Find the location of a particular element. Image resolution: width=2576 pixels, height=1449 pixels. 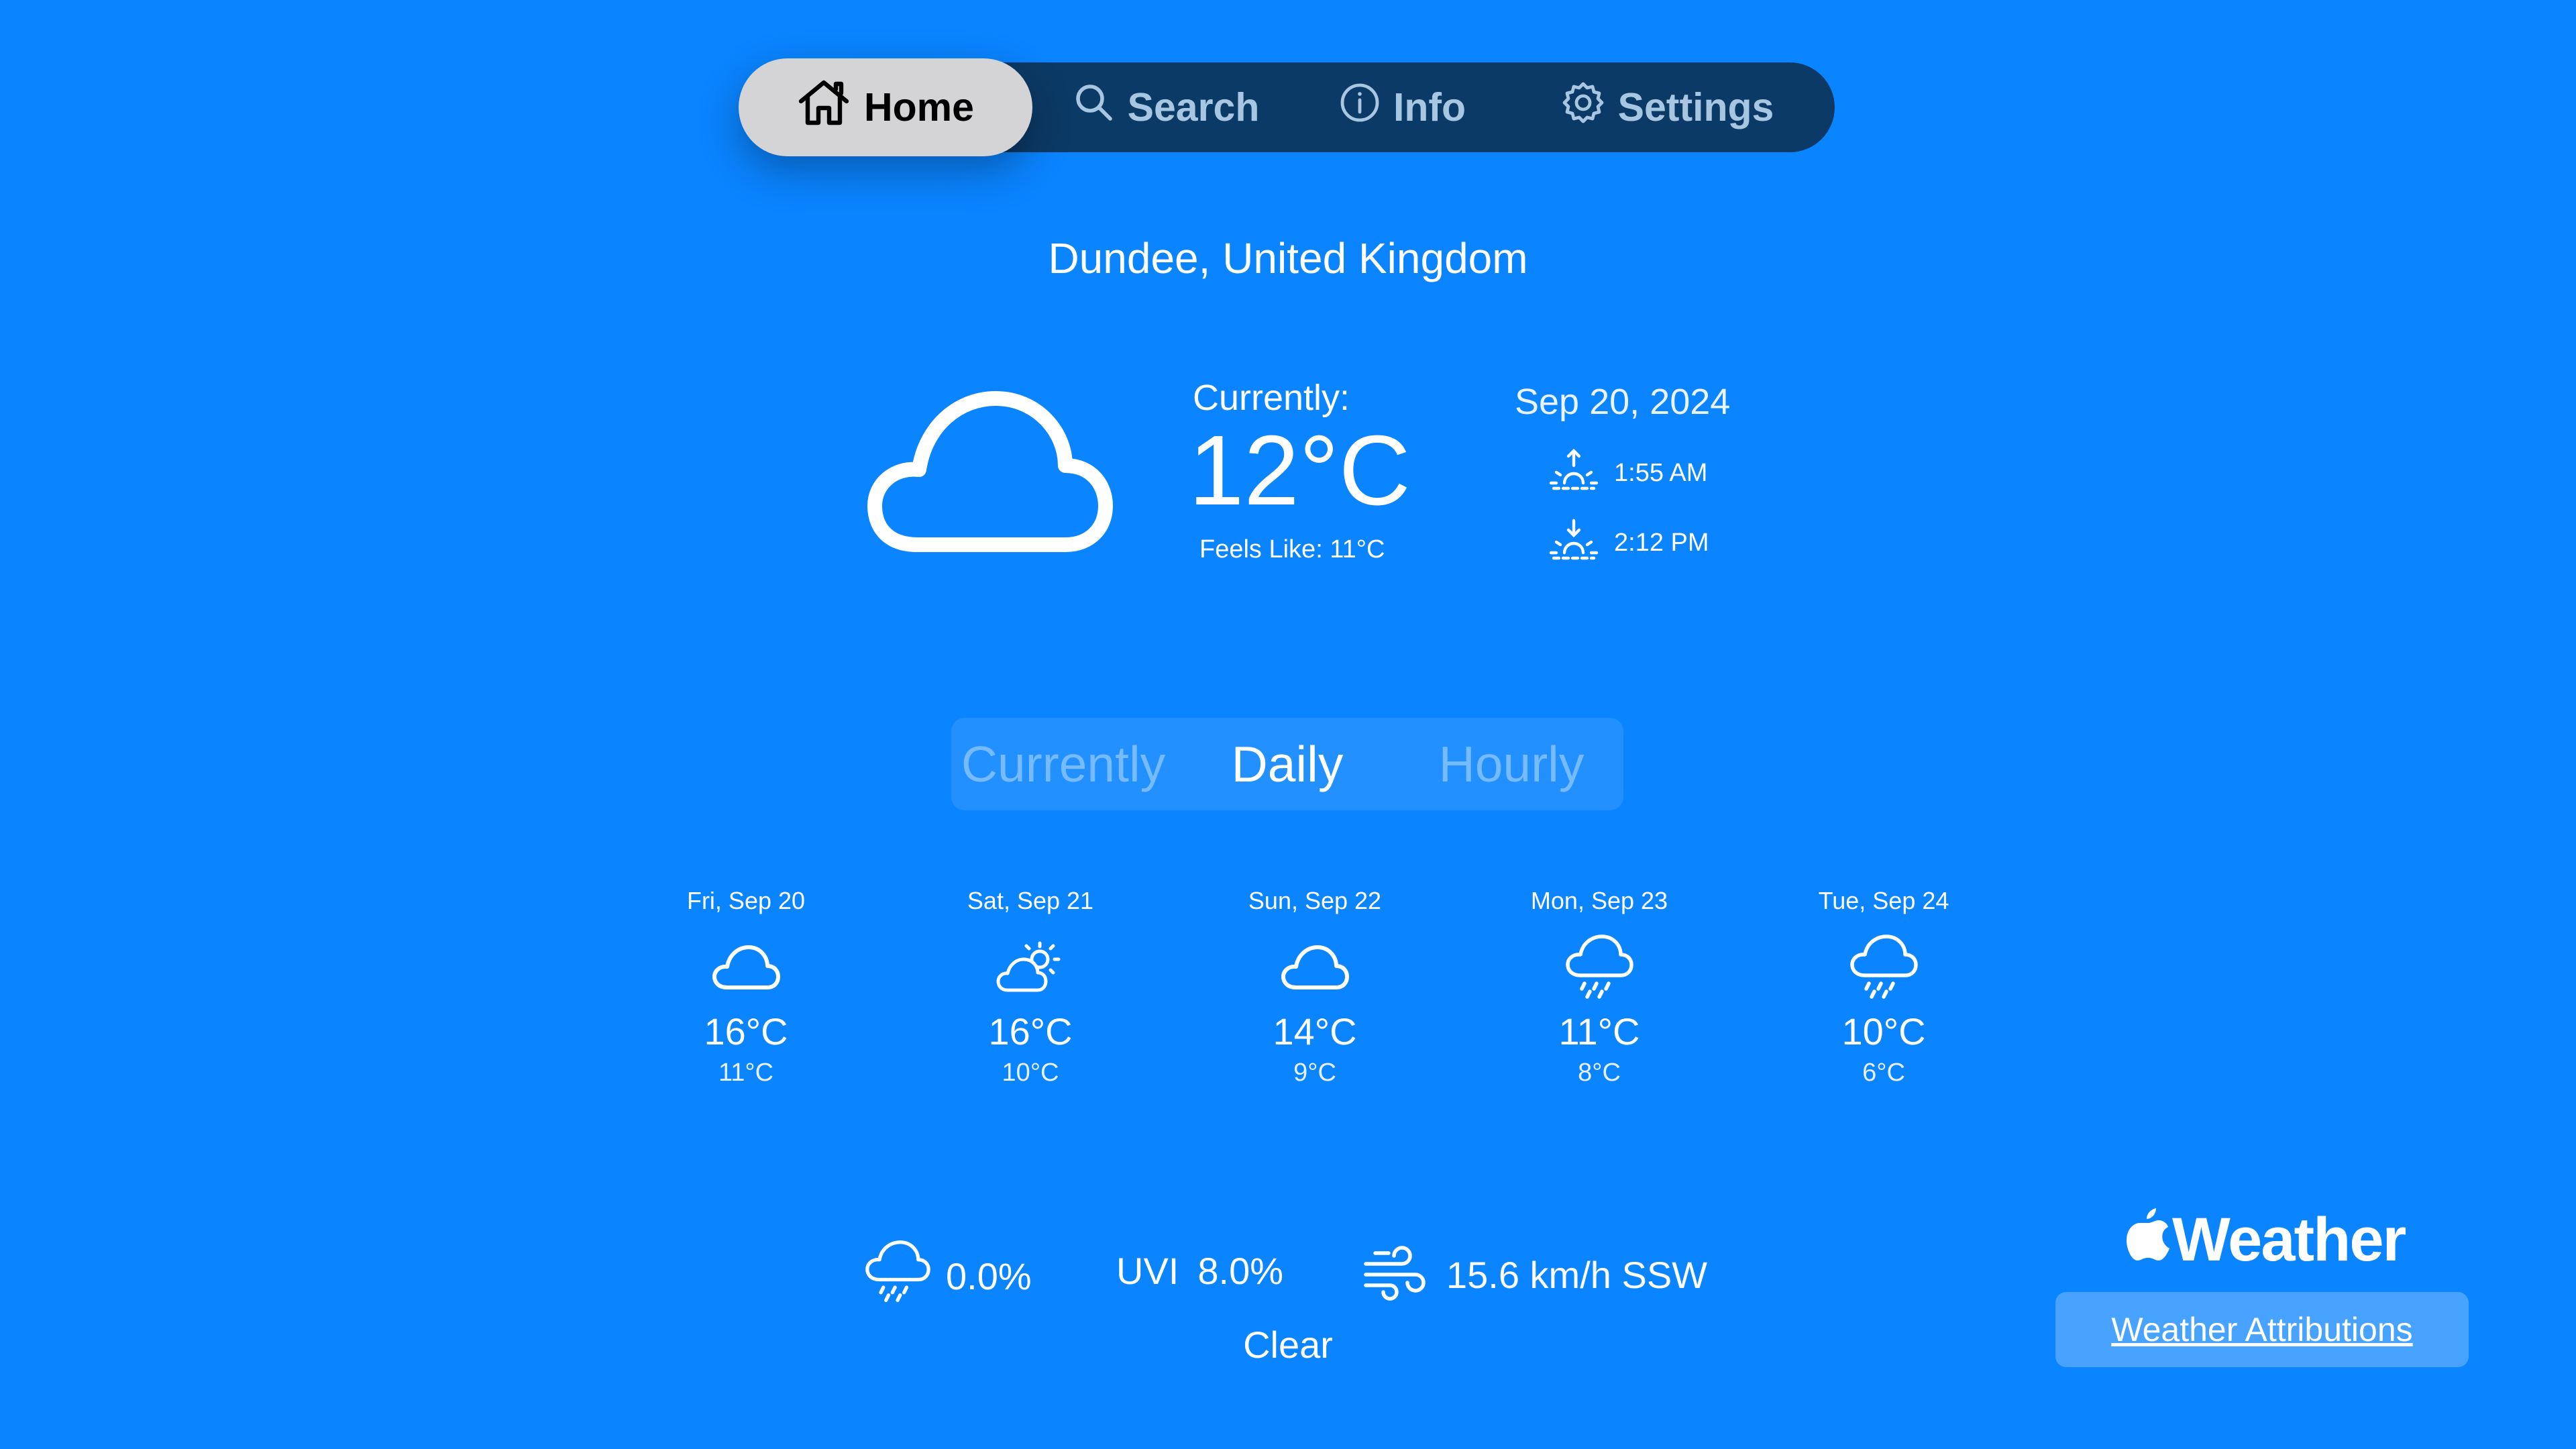

tab-info-label: Info is located at coordinates (1429, 107).